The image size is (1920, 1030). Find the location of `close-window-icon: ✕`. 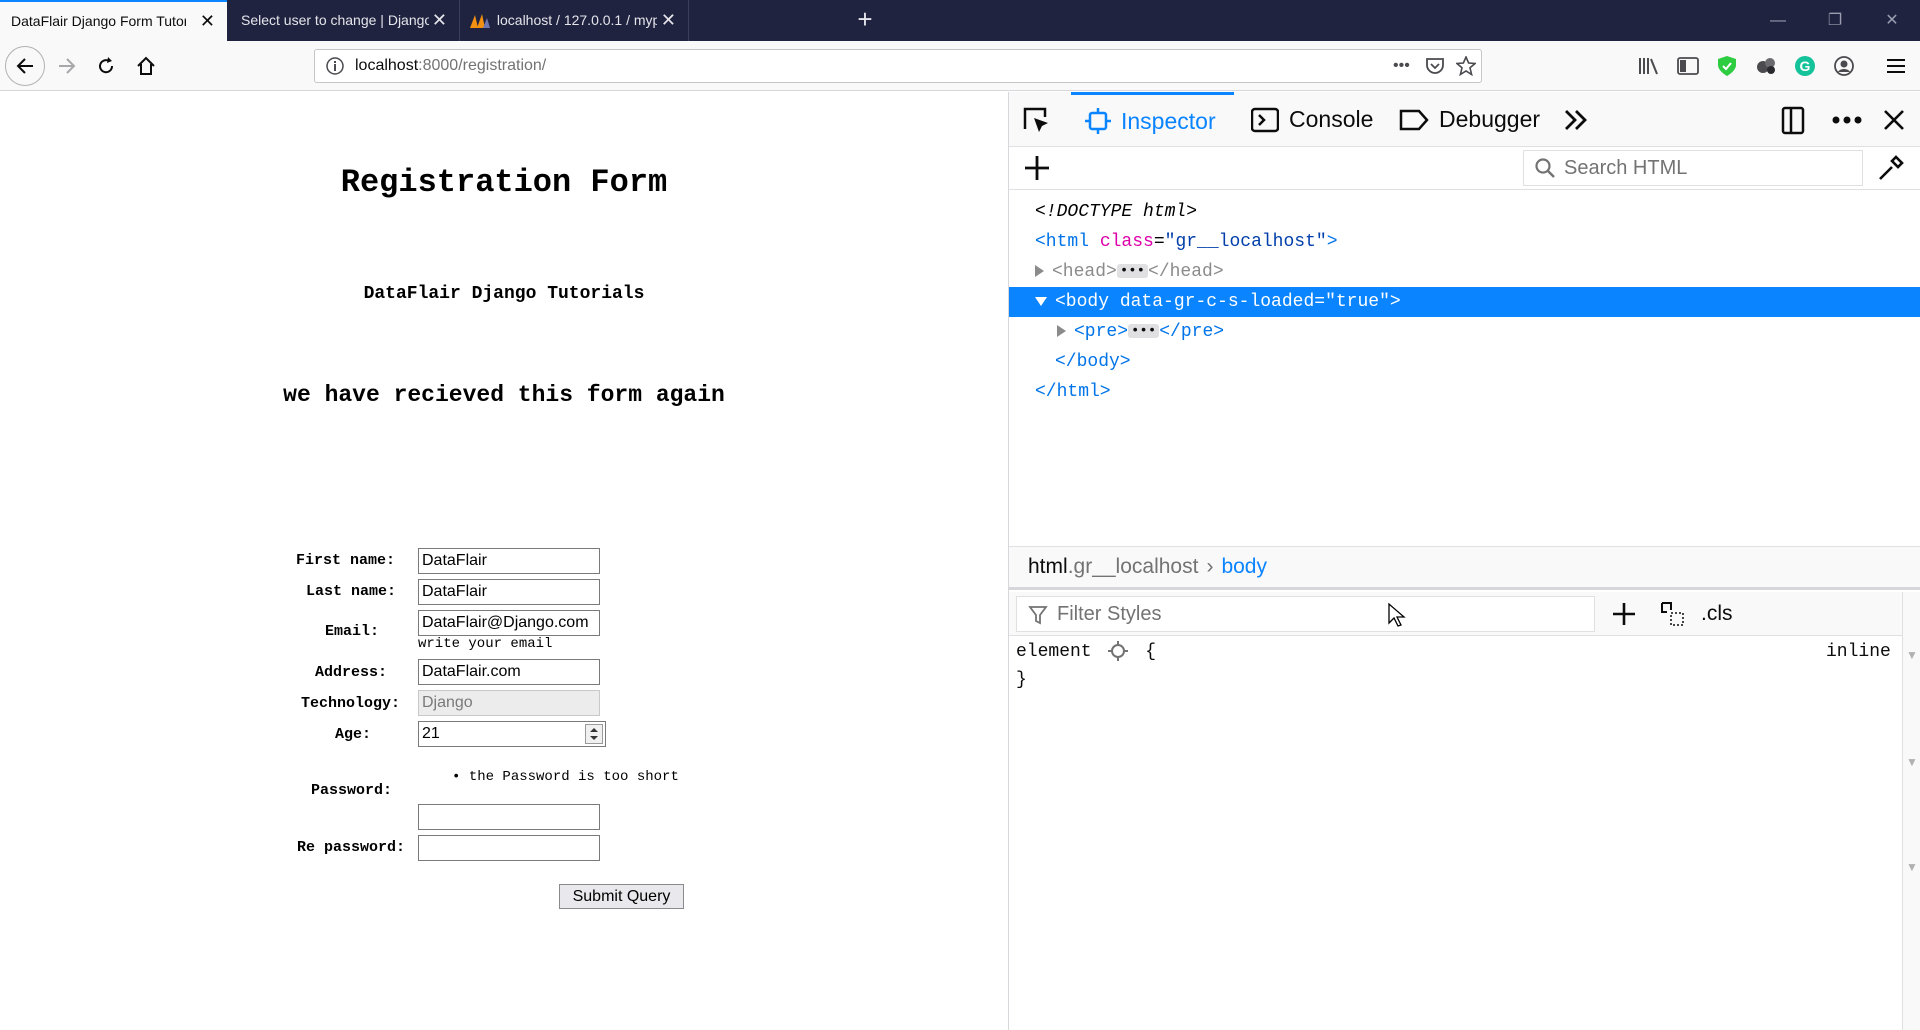

close-window-icon: ✕ is located at coordinates (1892, 20).